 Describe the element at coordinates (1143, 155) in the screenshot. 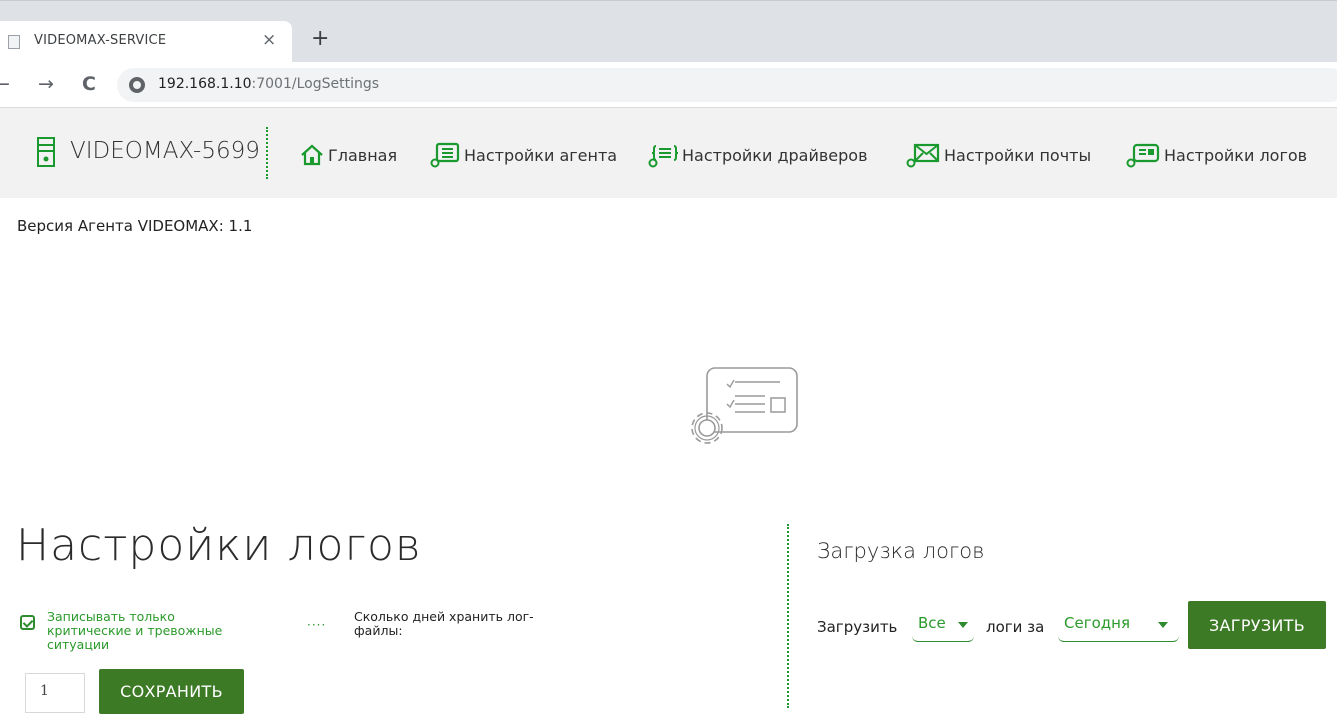

I see `log-settings-icon` at that location.